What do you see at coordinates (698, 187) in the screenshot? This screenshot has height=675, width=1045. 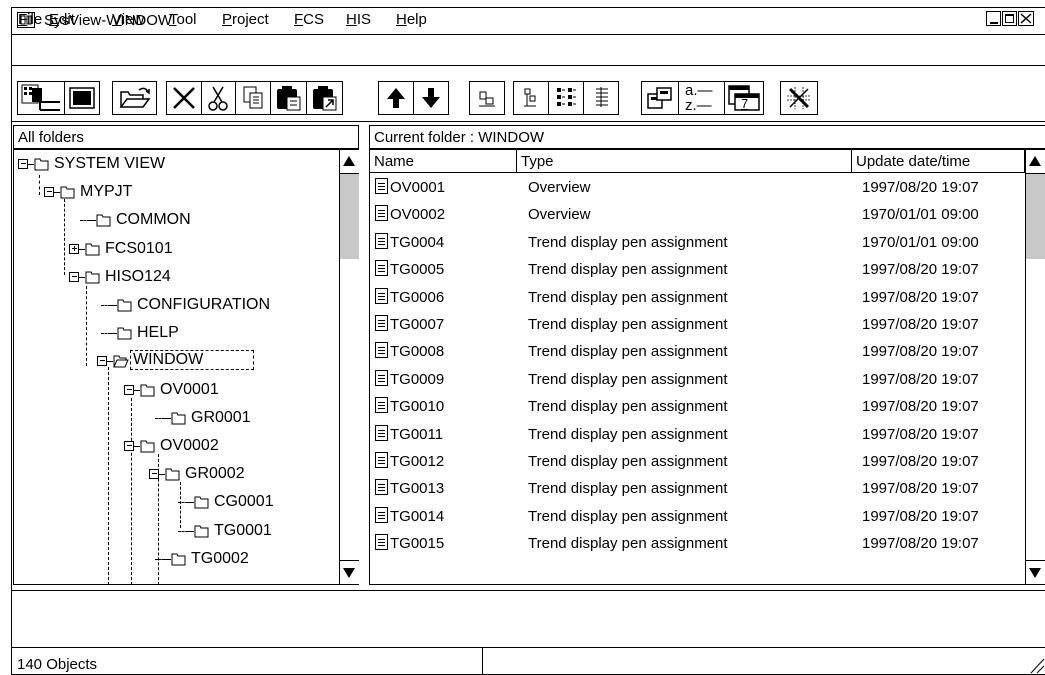 I see `table-row: OV0001 Overview 1997/08/20 19:07` at bounding box center [698, 187].